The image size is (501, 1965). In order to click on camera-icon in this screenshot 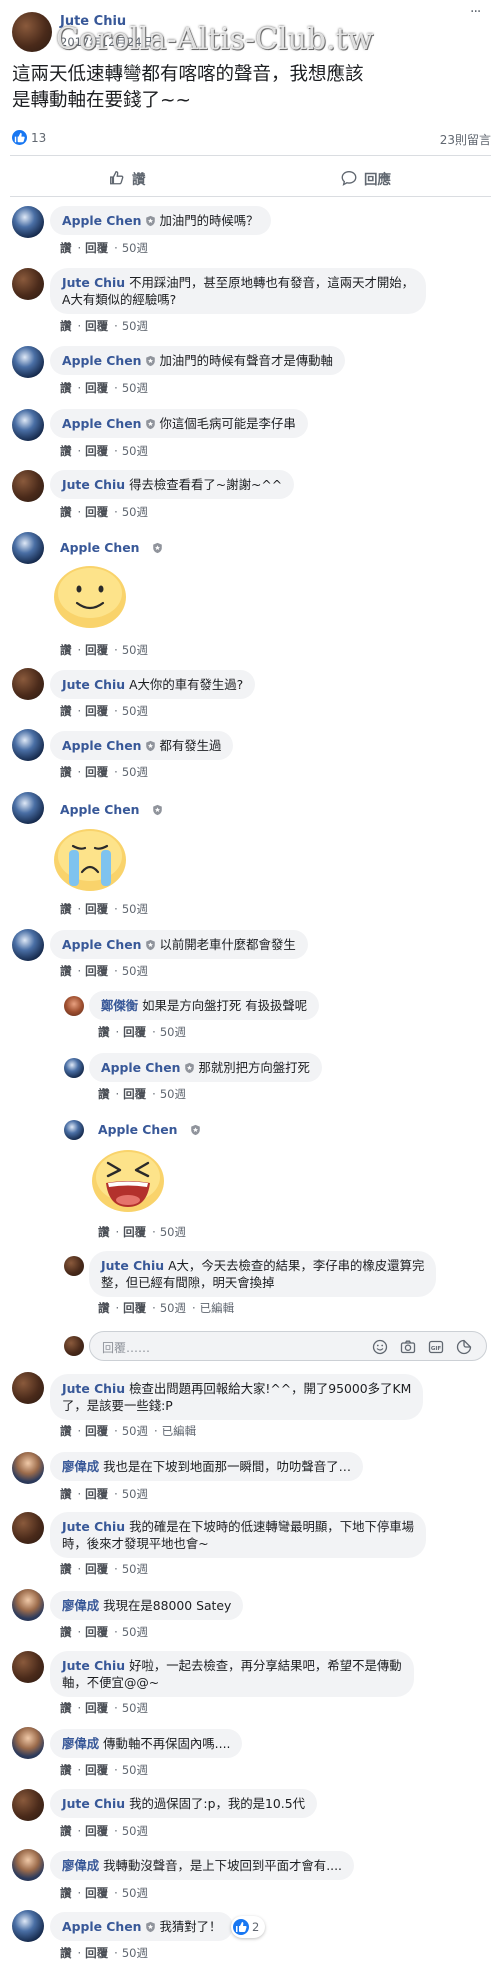, I will do `click(408, 1347)`.